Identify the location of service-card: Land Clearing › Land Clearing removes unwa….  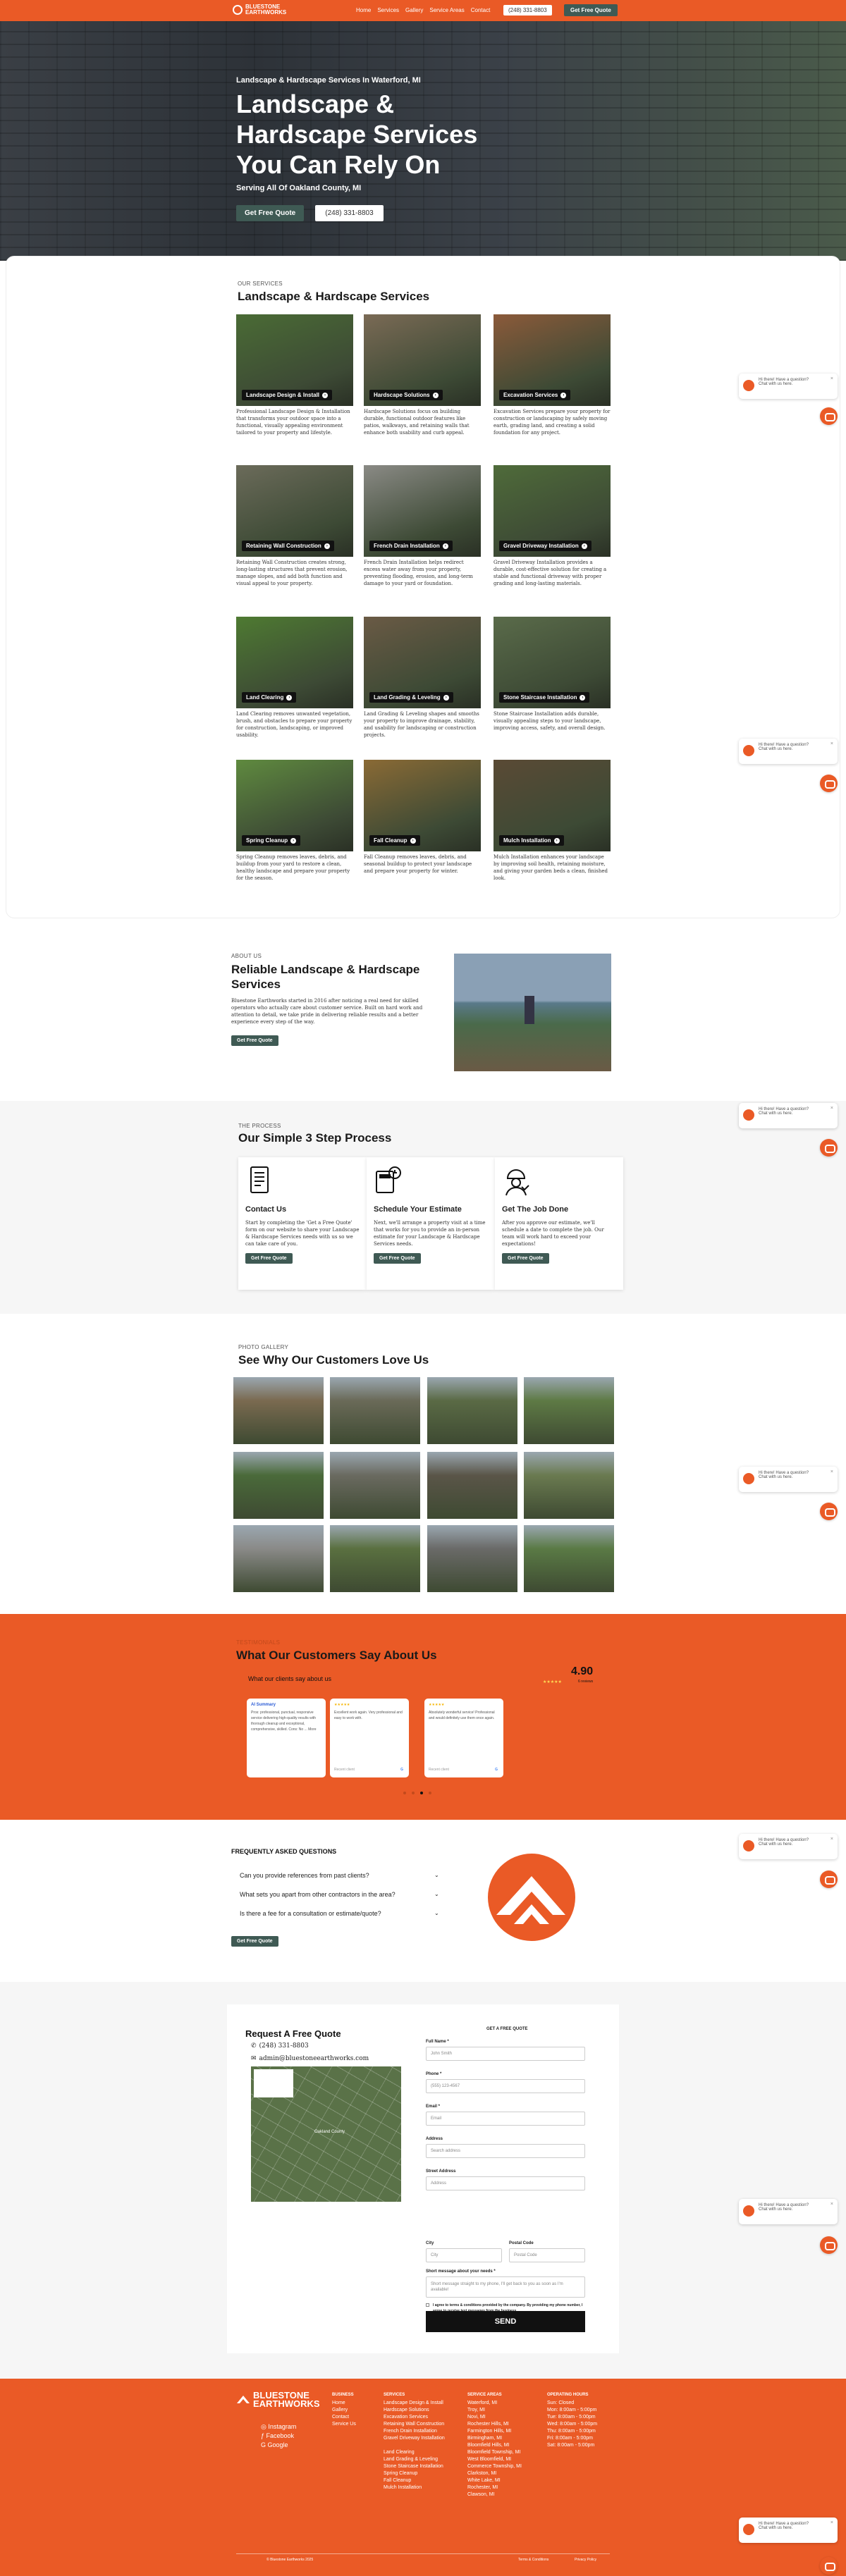
(294, 678).